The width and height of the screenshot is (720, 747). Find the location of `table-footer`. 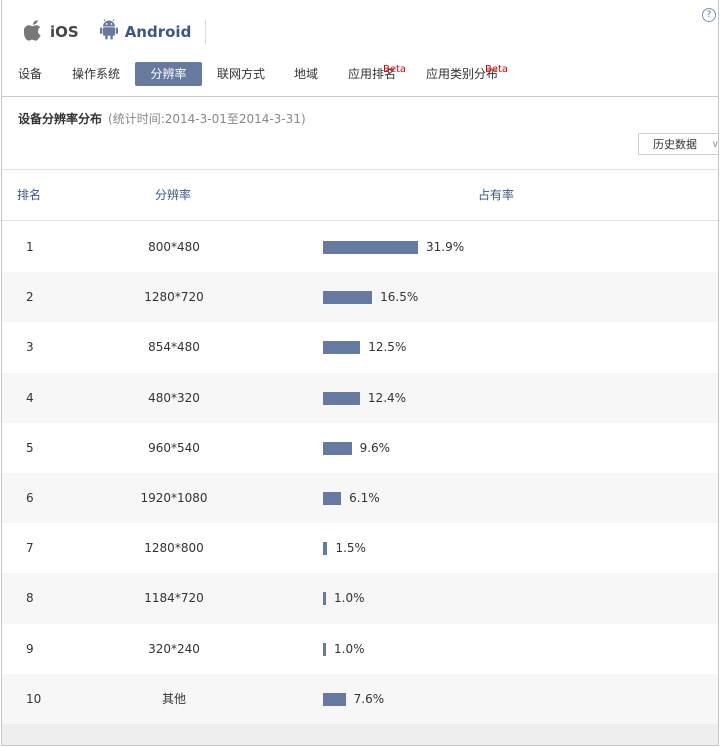

table-footer is located at coordinates (360, 734).